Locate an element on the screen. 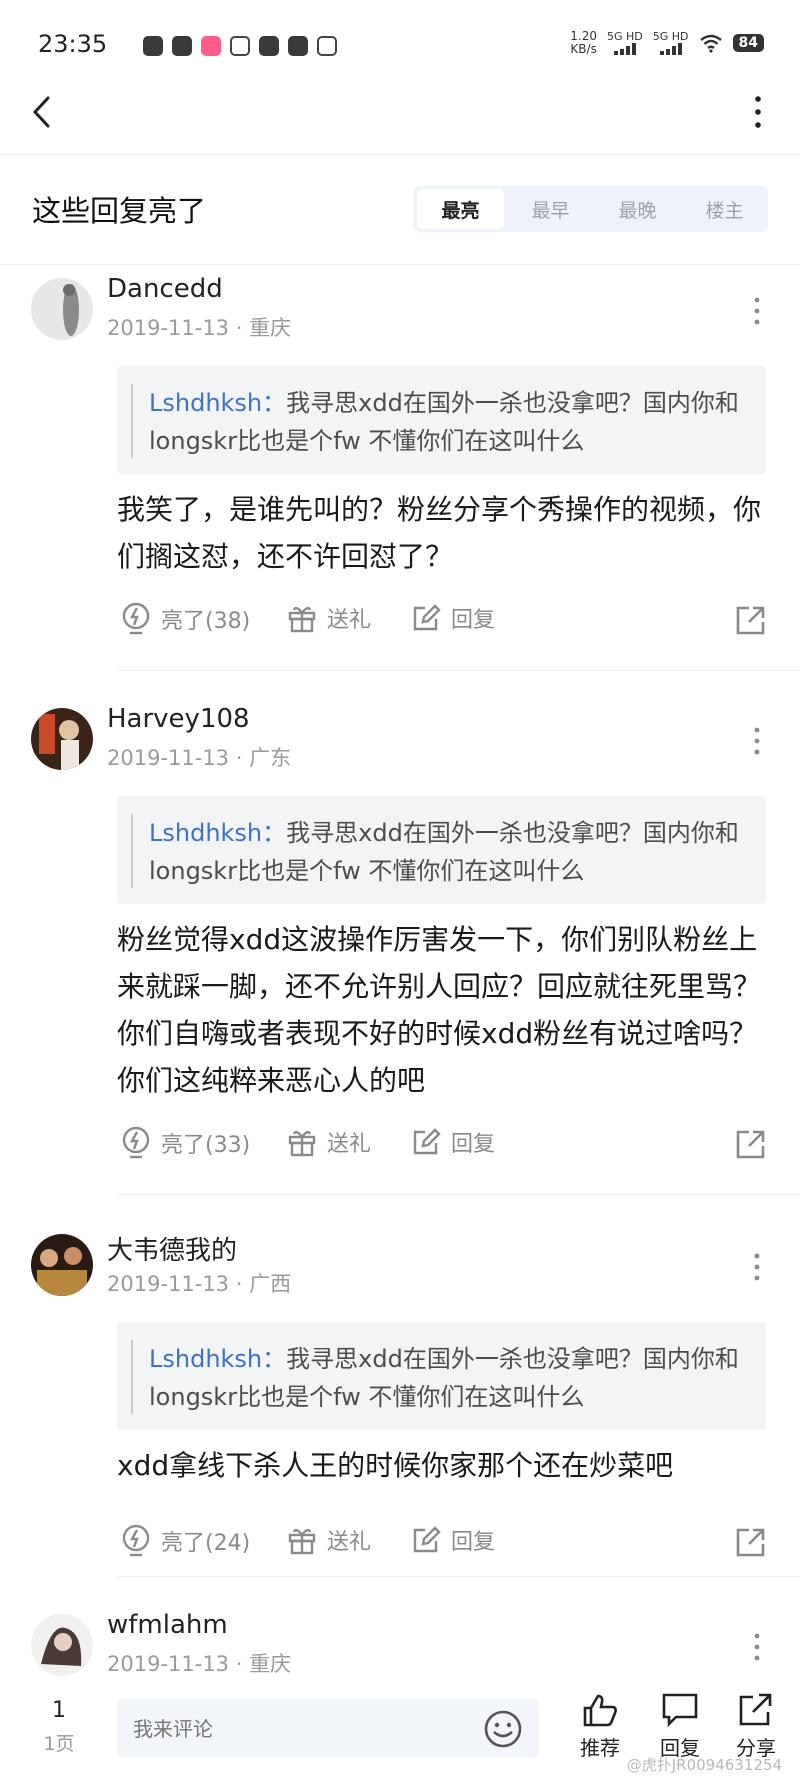 This screenshot has width=800, height=1778. weibo-icon is located at coordinates (153, 46).